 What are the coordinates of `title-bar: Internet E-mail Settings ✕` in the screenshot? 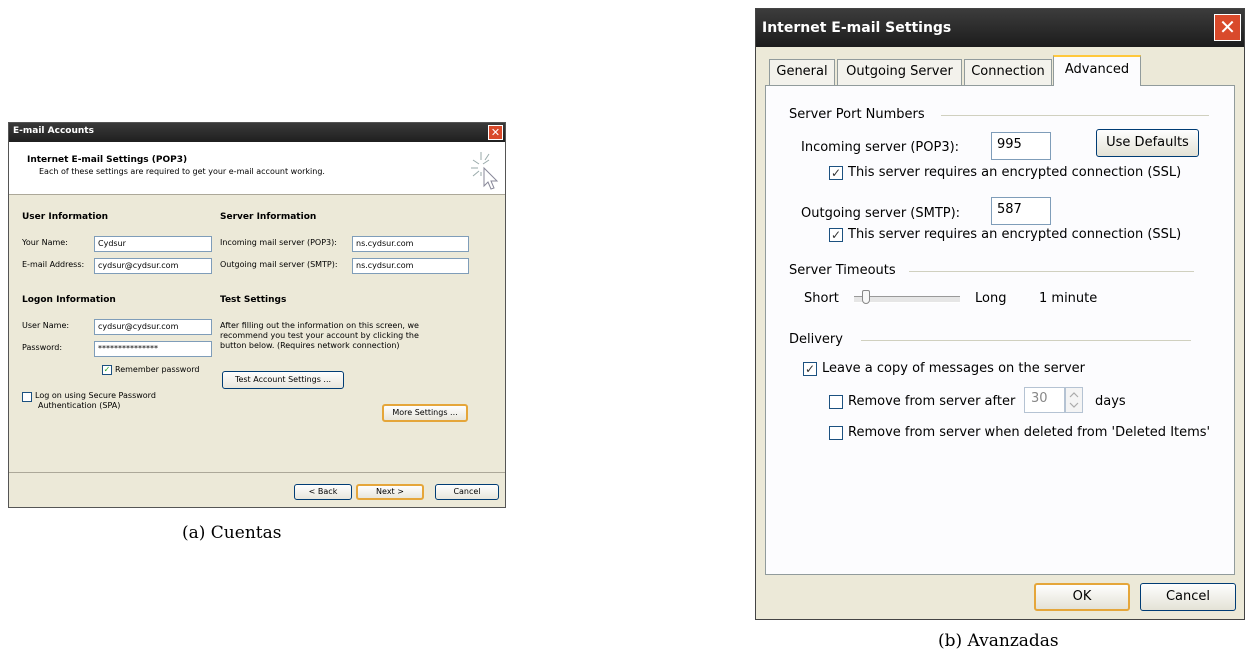 It's located at (1000, 28).